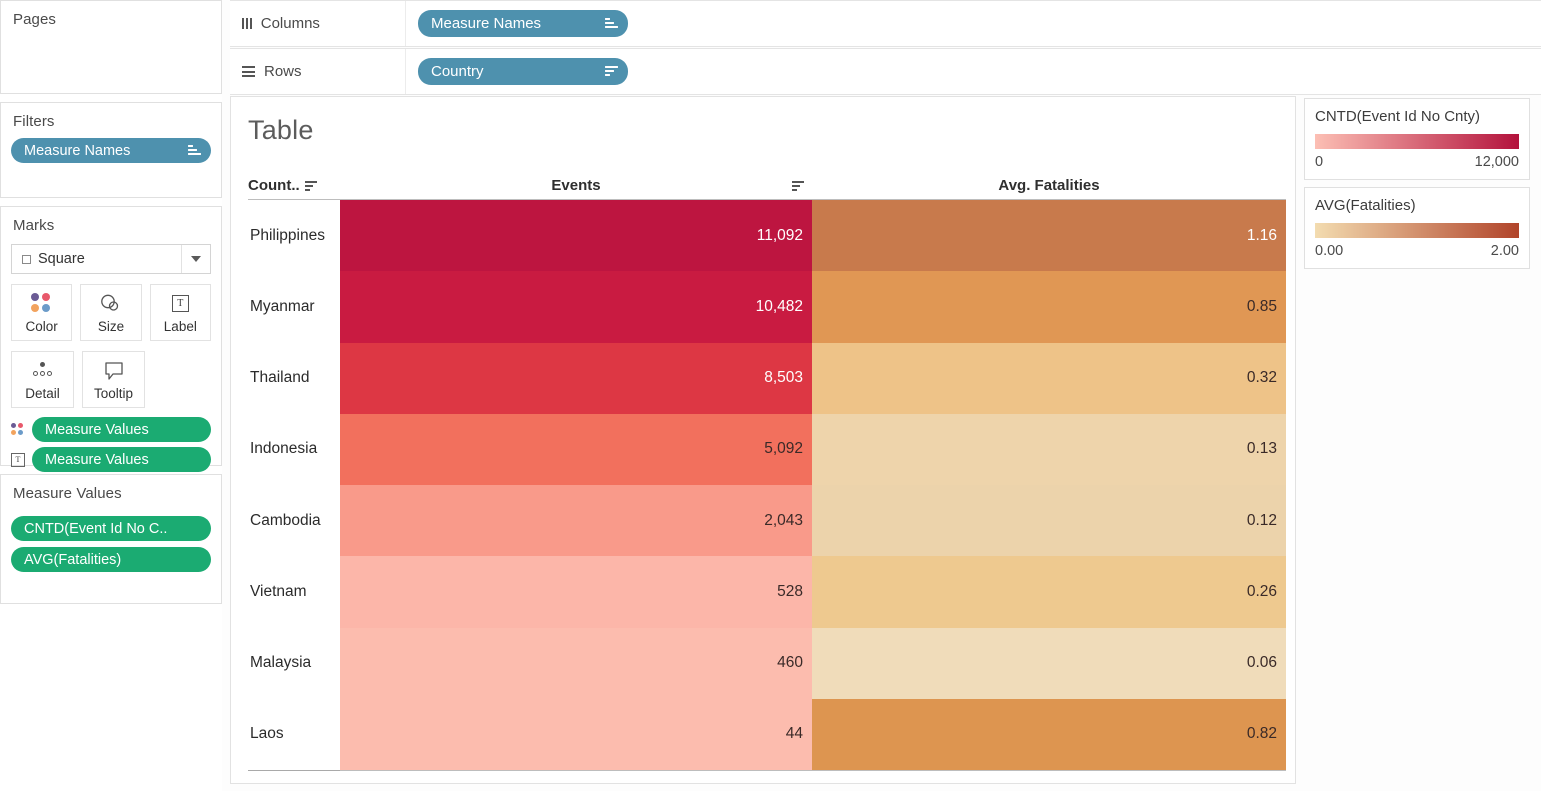 The width and height of the screenshot is (1541, 791). What do you see at coordinates (77, 150) in the screenshot?
I see `filter-pill-label: Measure Names` at bounding box center [77, 150].